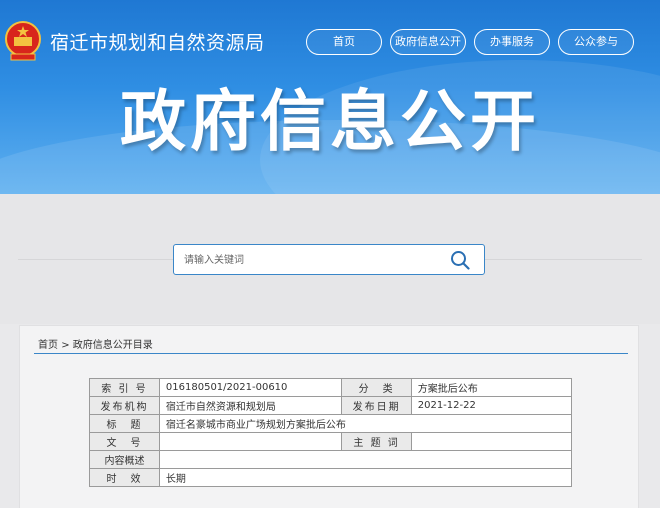 This screenshot has width=660, height=508. Describe the element at coordinates (124, 405) in the screenshot. I see `label-publisher: 发布机构` at that location.